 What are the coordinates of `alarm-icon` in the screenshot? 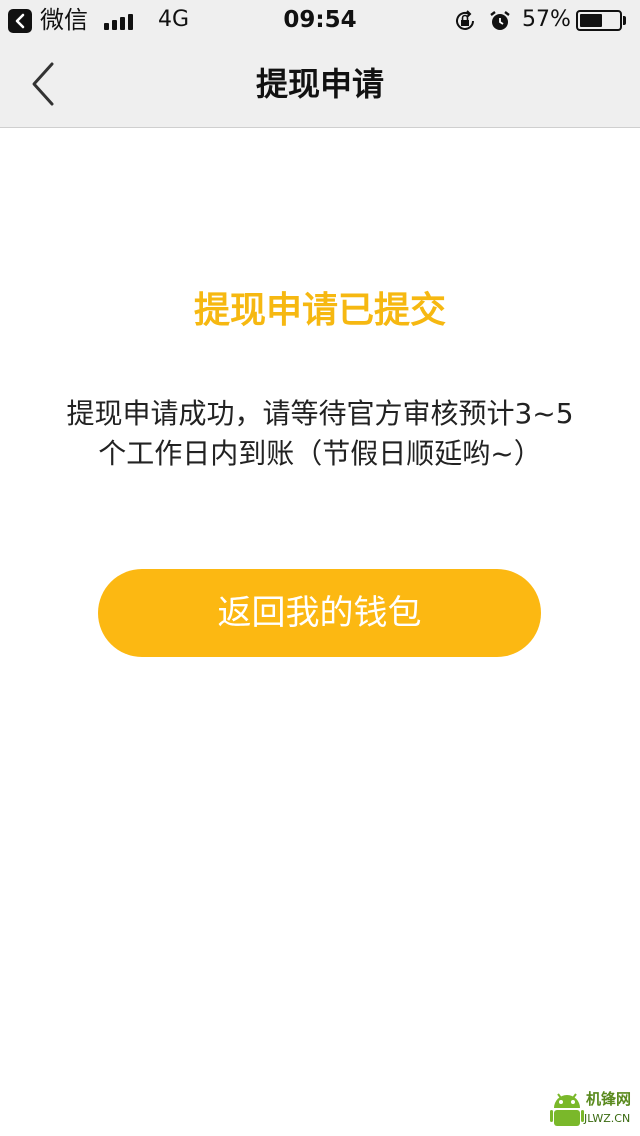 It's located at (500, 20).